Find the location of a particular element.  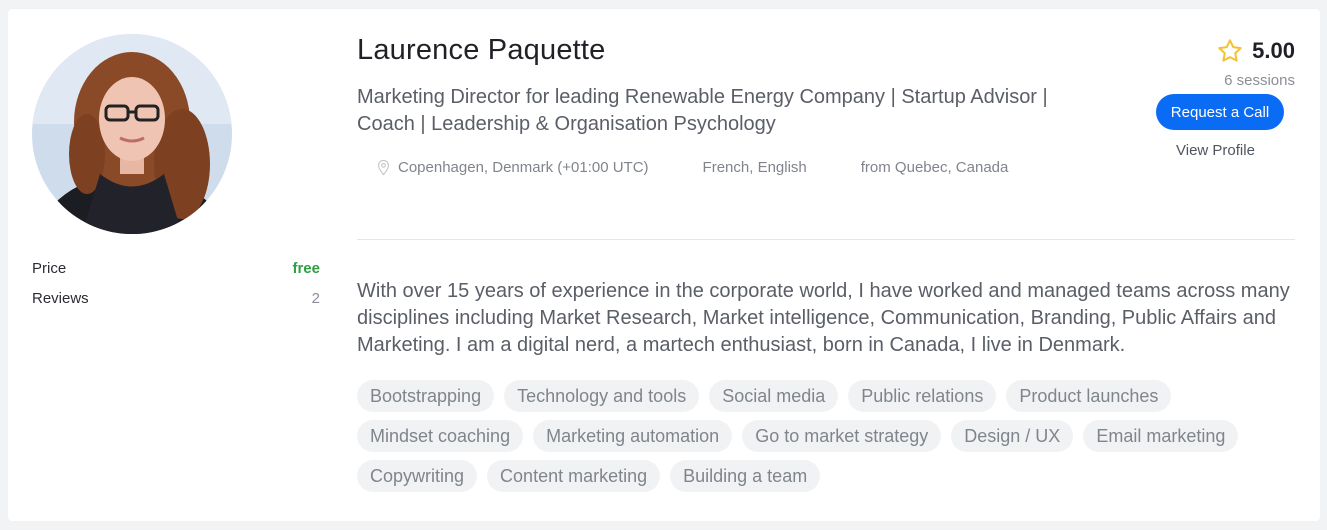

skill-tag: Design / UX is located at coordinates (1012, 436).